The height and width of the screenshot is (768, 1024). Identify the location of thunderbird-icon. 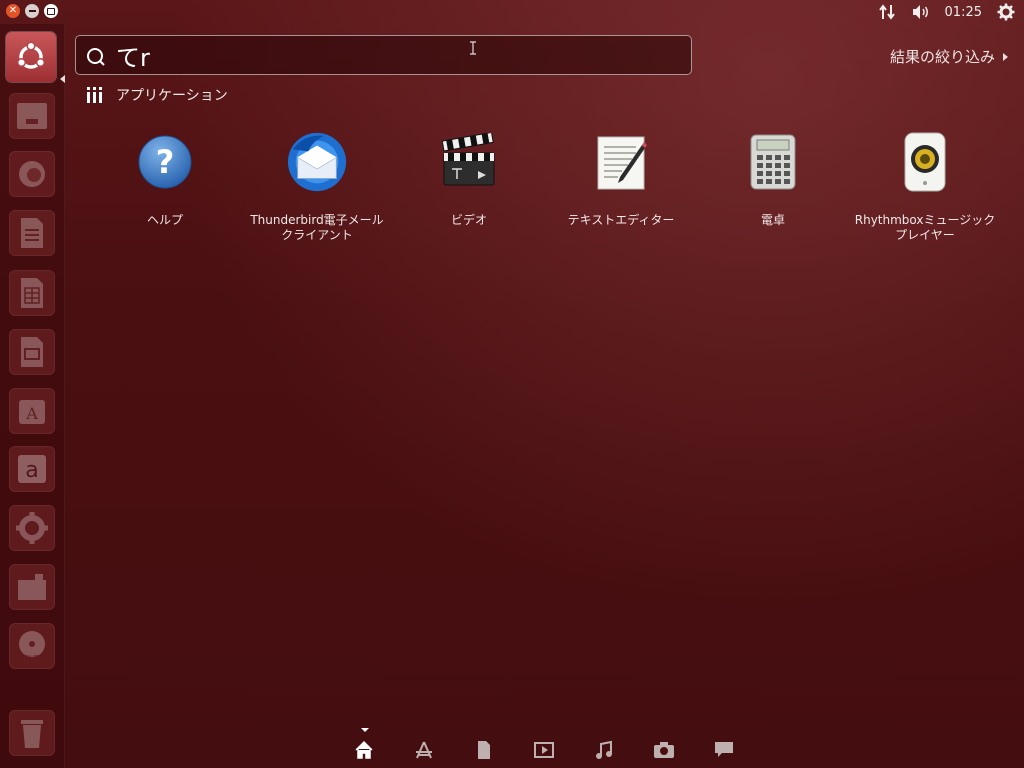
(317, 162).